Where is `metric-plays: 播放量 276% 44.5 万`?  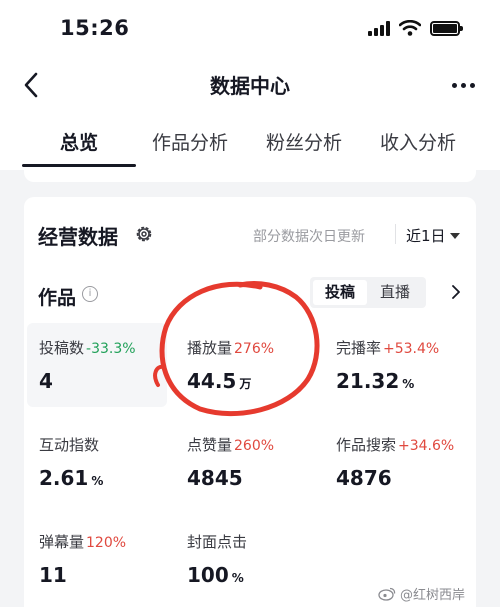
metric-plays: 播放量 276% 44.5 万 is located at coordinates (245, 365).